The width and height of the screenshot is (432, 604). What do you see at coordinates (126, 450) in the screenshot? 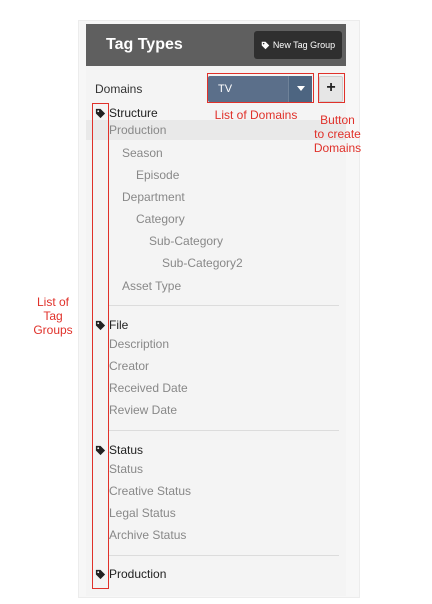
I see `group-title-label: Status` at bounding box center [126, 450].